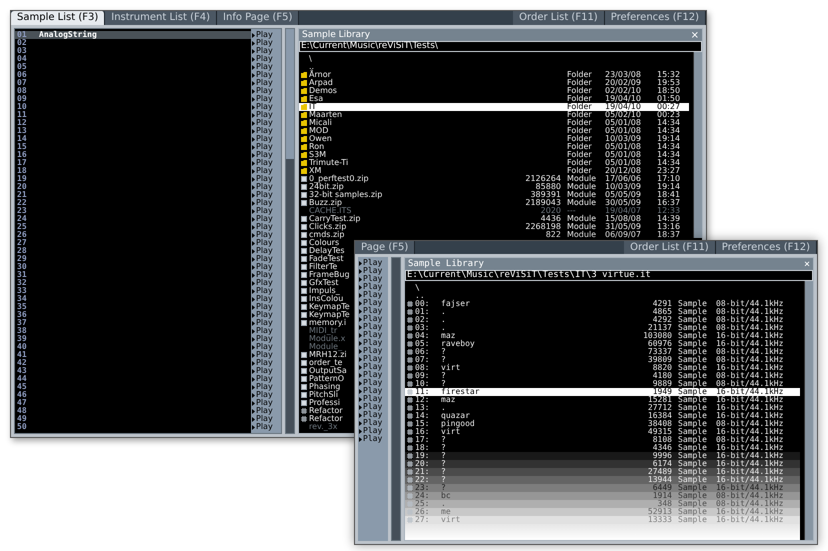 Image resolution: width=828 pixels, height=551 pixels. I want to click on file-row: FadeTest, so click(321, 259).